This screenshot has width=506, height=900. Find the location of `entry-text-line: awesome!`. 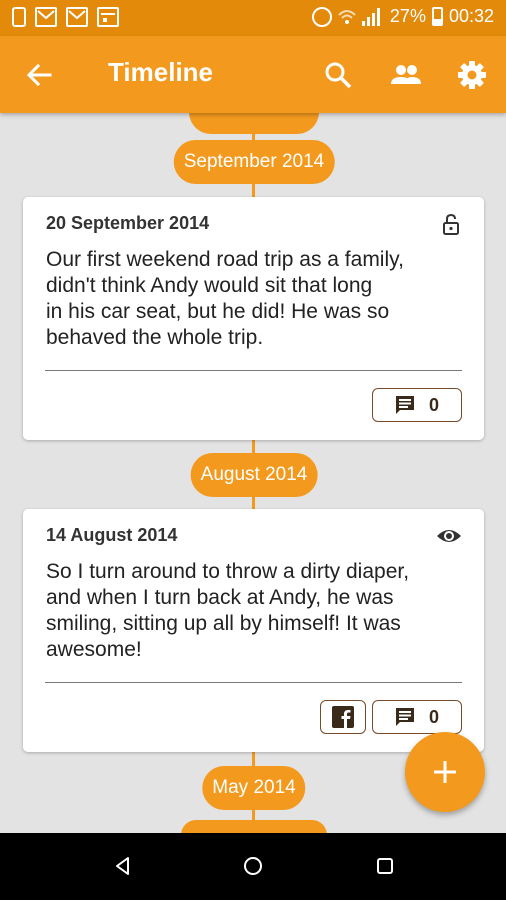

entry-text-line: awesome! is located at coordinates (94, 649).